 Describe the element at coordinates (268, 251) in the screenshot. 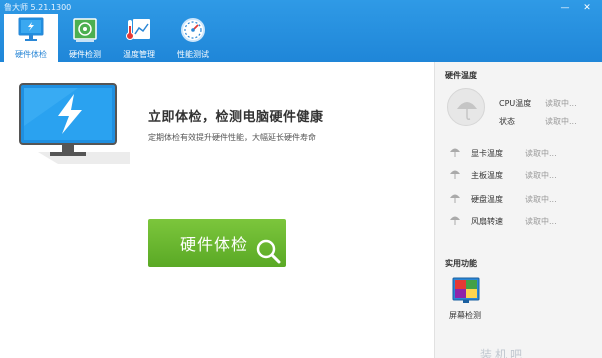

I see `magnifier-icon` at that location.